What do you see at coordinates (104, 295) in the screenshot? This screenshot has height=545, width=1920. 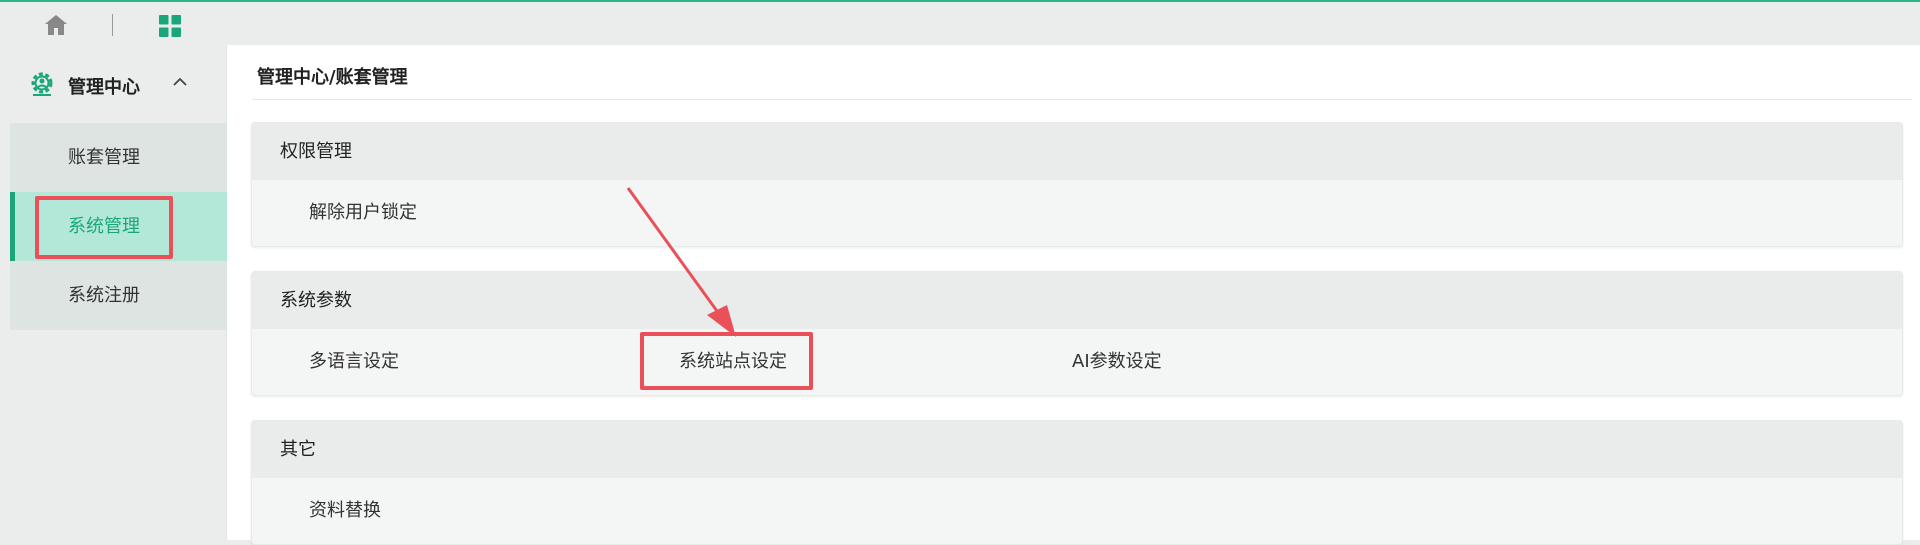 I see `sidebar-item-label: 系统注册` at bounding box center [104, 295].